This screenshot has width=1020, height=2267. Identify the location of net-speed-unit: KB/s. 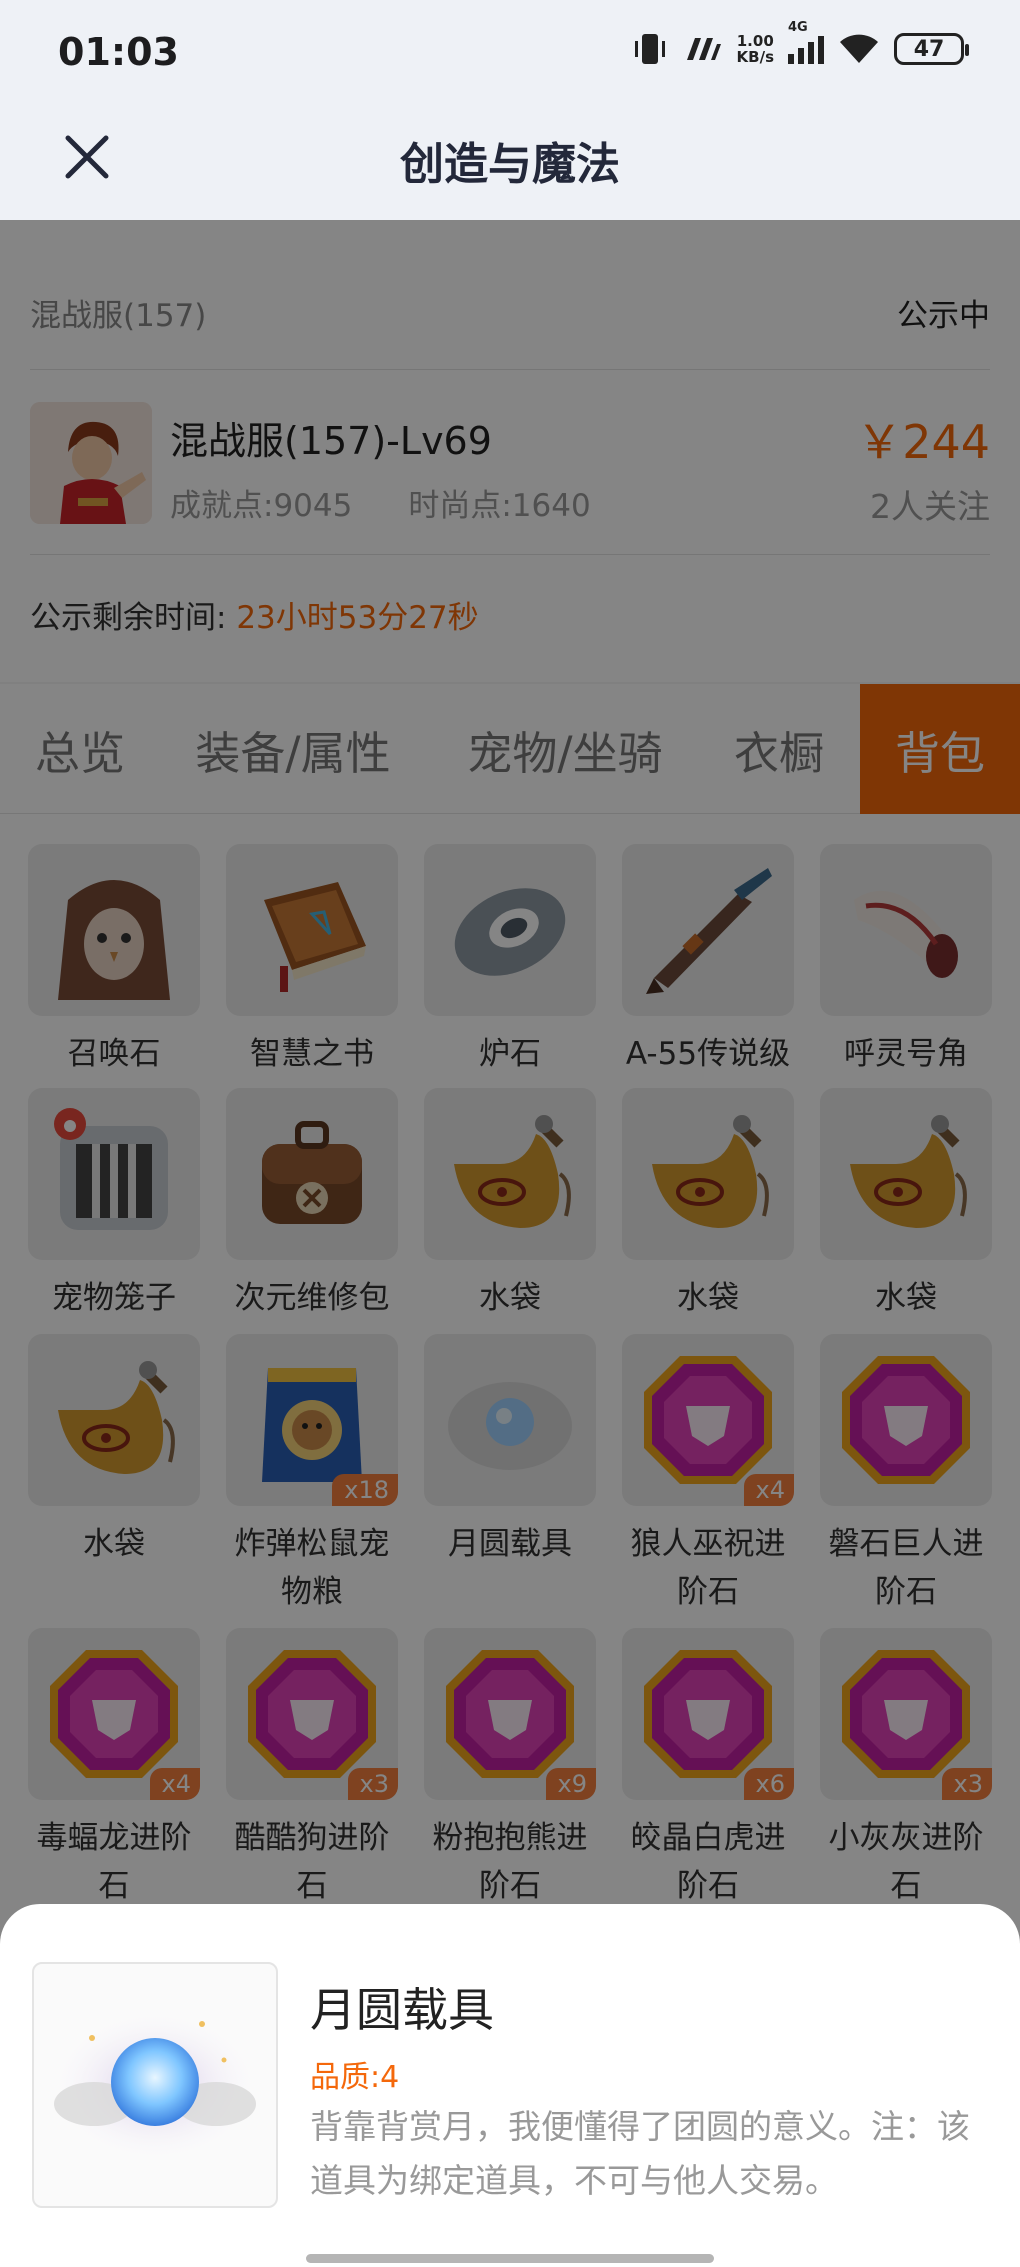
(755, 57).